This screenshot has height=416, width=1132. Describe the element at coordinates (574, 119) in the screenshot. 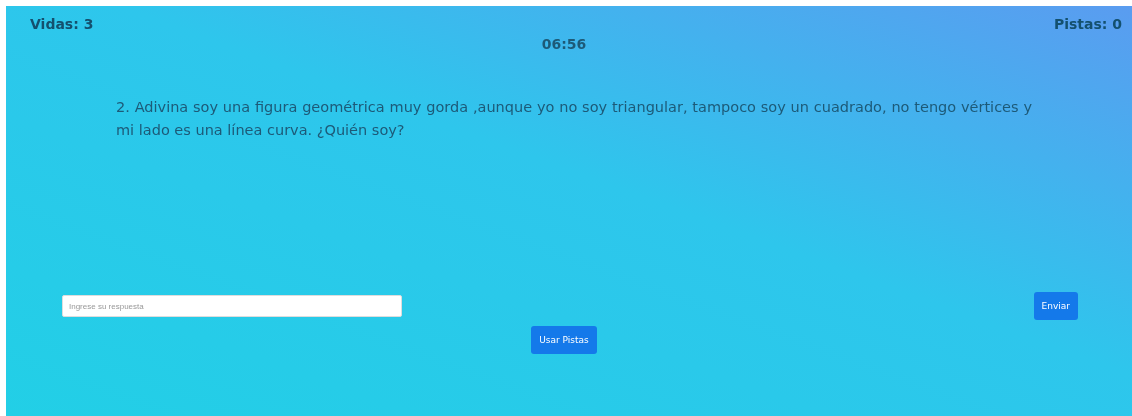

I see `question-text: 2. Adivina soy una figura geométrica muy gorda ,aunque yo no soy triangular, tampoco soy un cuadrado, no tengo vértices y mi lado es una línea curva. ¿Quién soy?` at that location.